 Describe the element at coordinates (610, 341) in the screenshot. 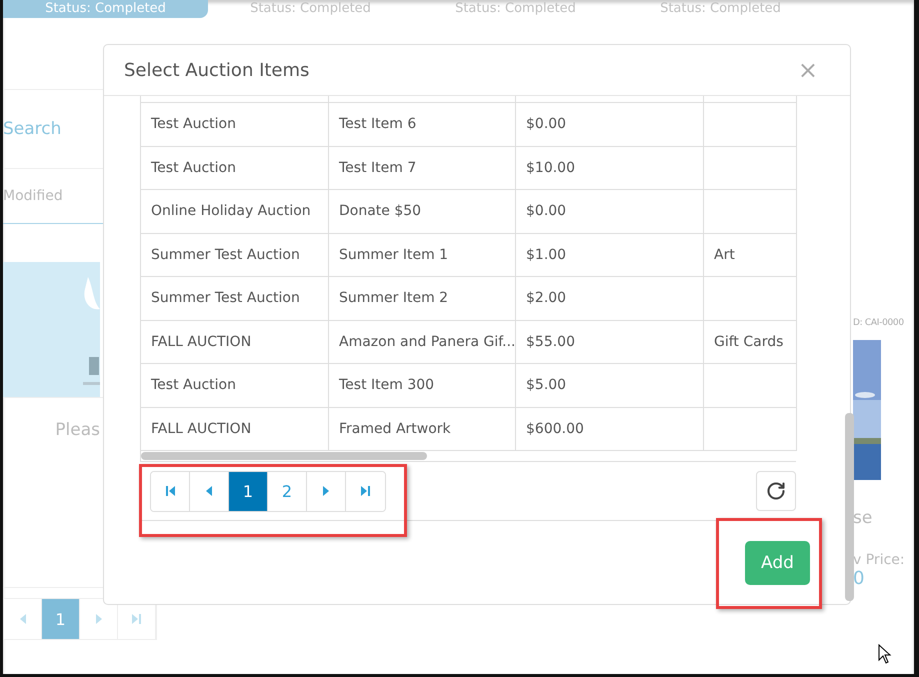

I see `table-cell: $55.00` at that location.